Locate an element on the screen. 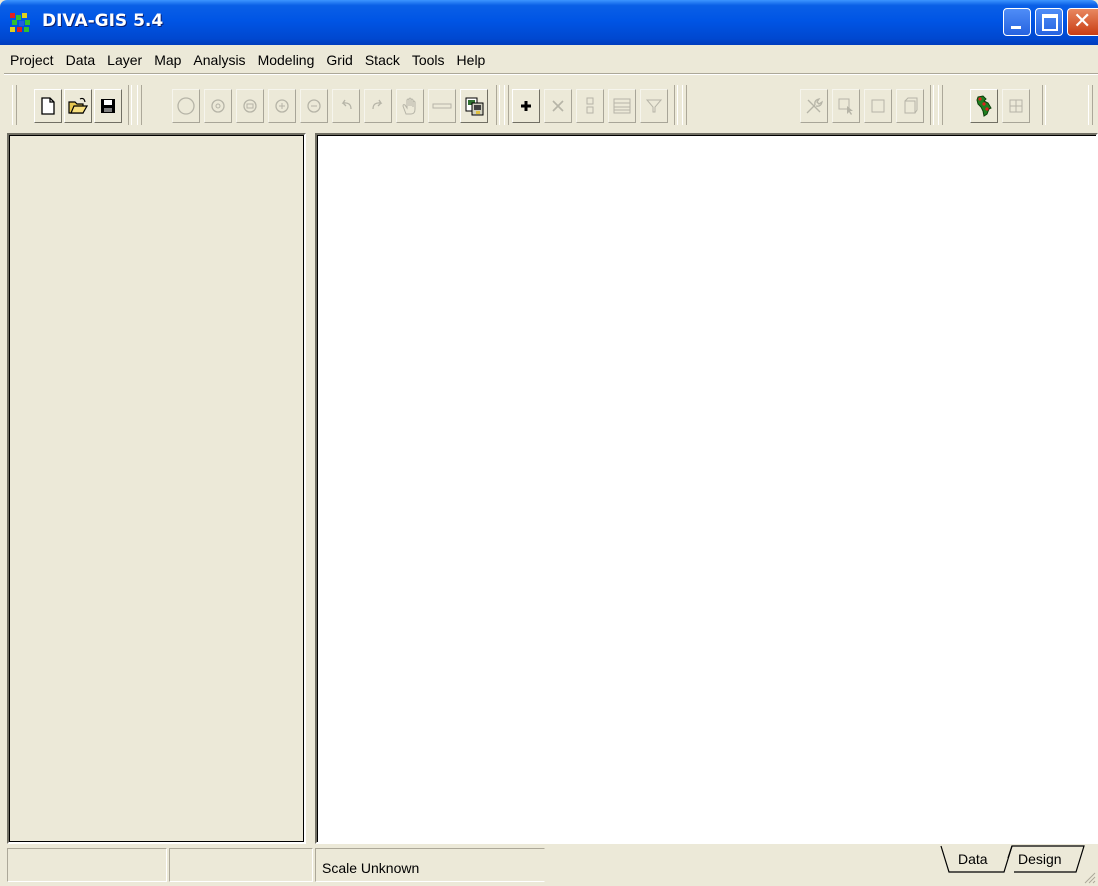 The image size is (1098, 886). menu-tools: Tools is located at coordinates (428, 60).